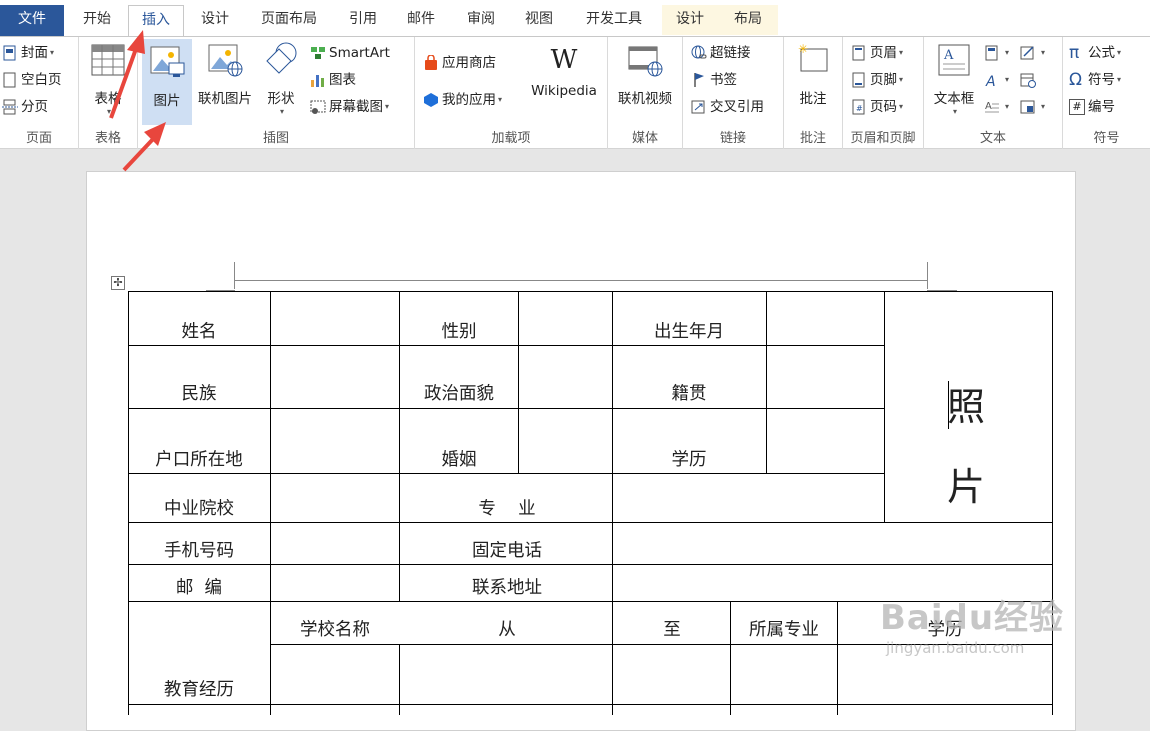 The image size is (1150, 731). What do you see at coordinates (459, 332) in the screenshot?
I see `label-gender: 性别` at bounding box center [459, 332].